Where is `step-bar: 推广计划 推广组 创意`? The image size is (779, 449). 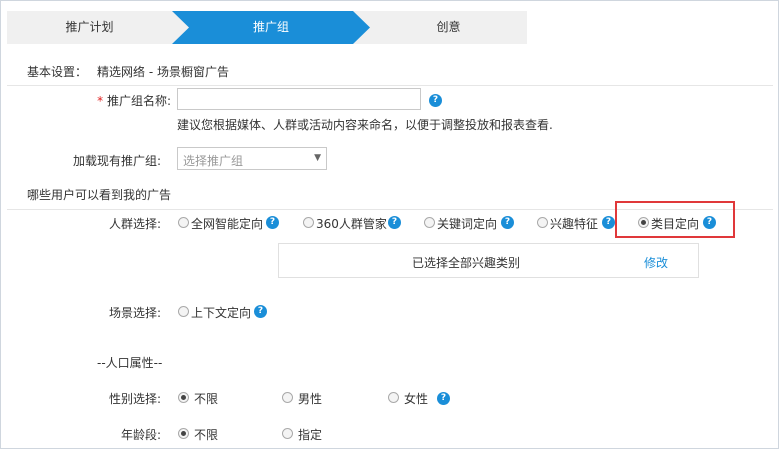
step-bar: 推广计划 推广组 创意 is located at coordinates (267, 27).